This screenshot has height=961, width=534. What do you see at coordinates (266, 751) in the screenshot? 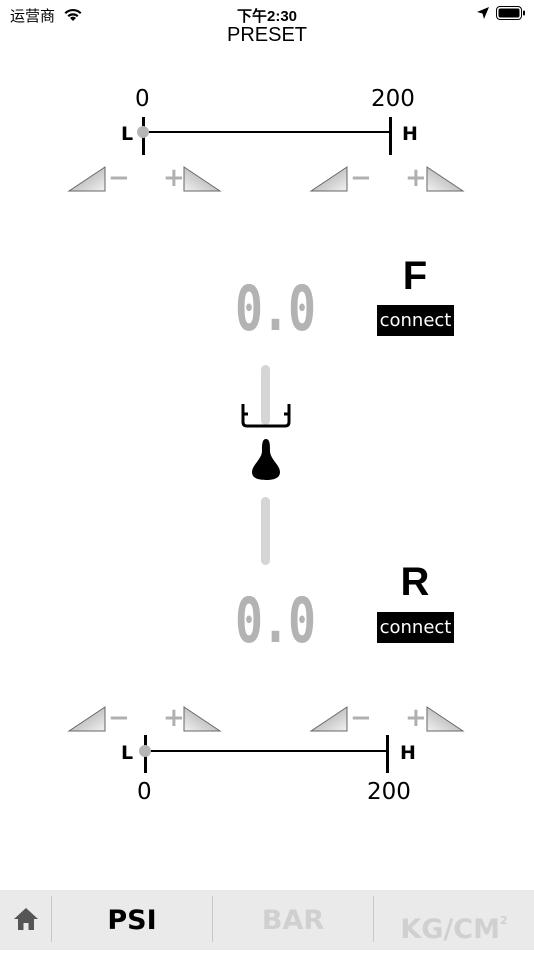
I see `rear-scale-track` at bounding box center [266, 751].